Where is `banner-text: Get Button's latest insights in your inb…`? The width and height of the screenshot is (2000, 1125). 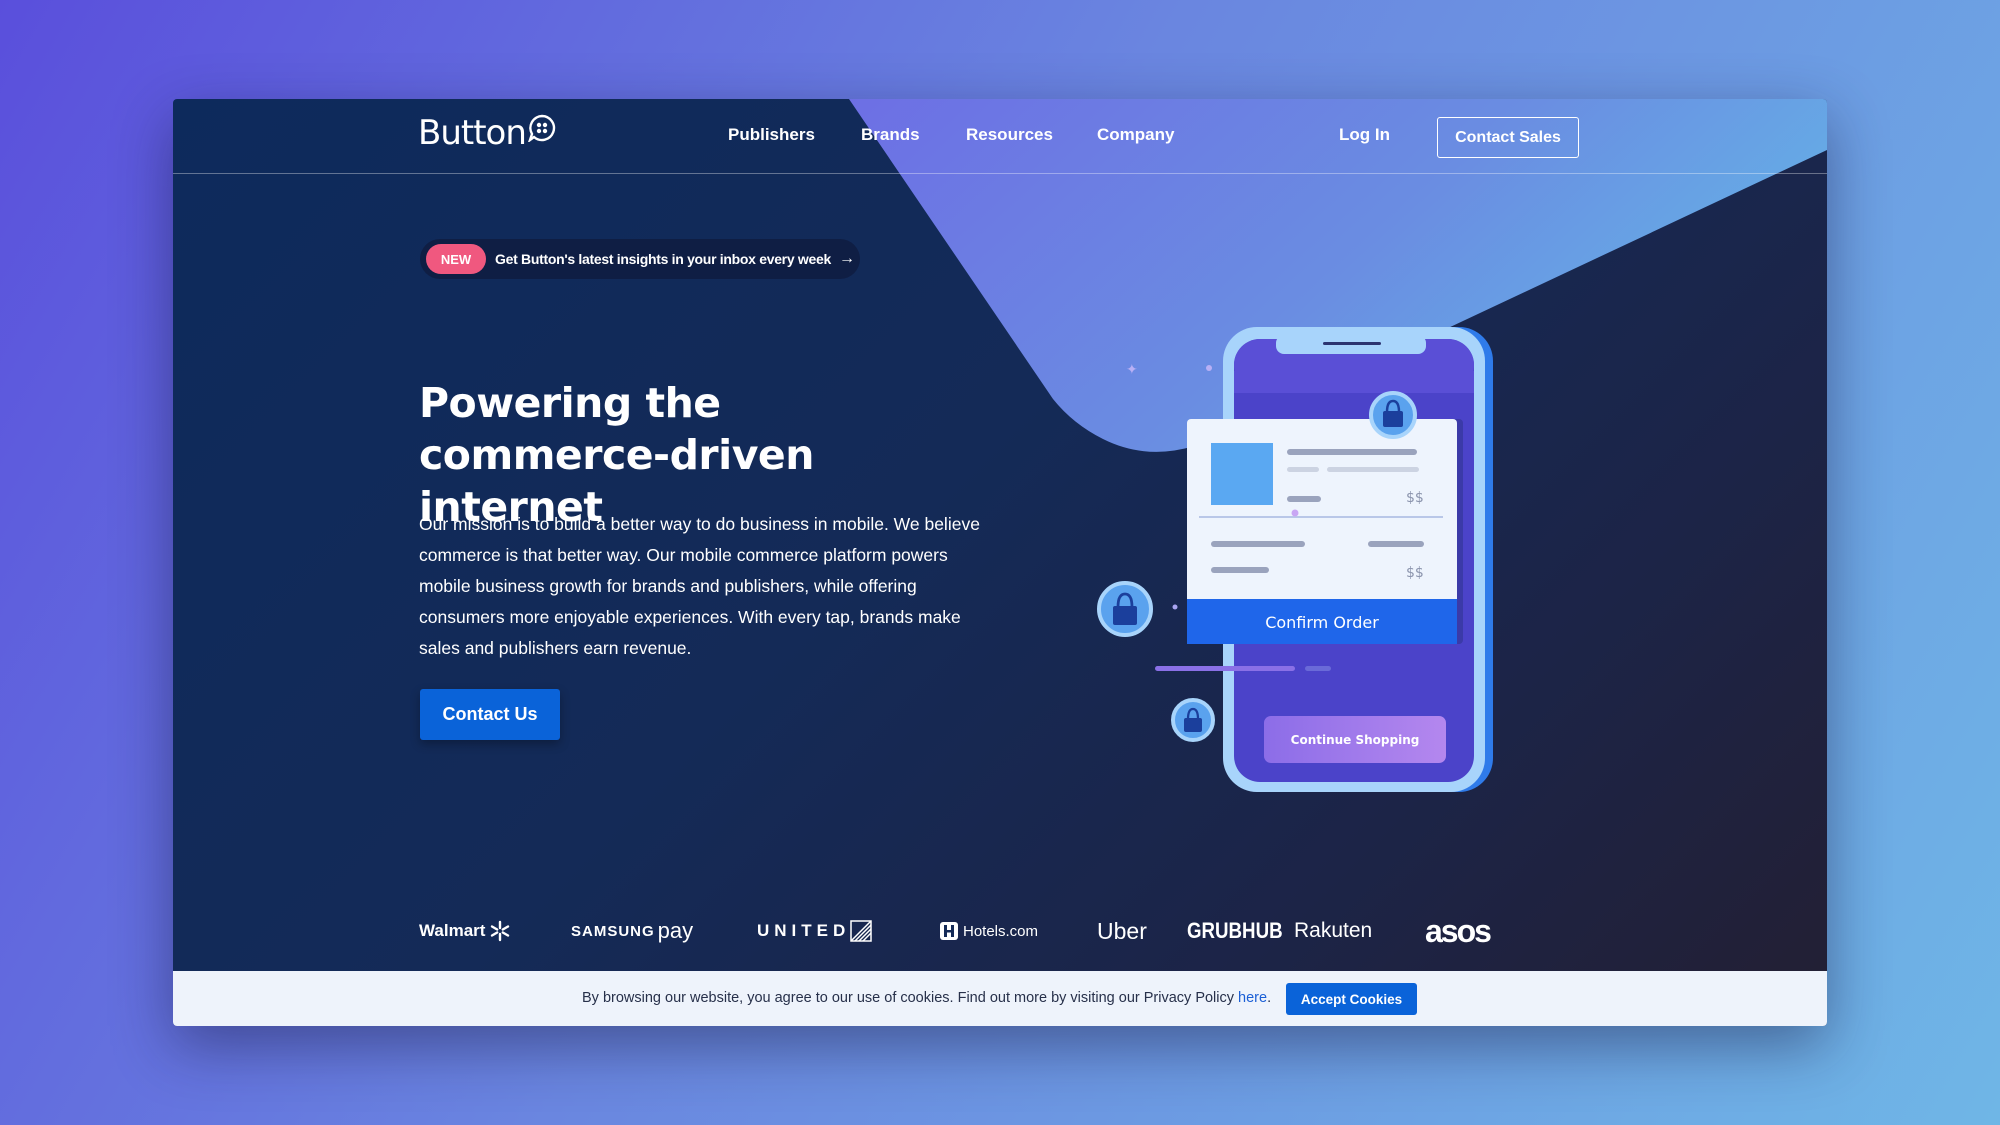 banner-text: Get Button's latest insights in your inb… is located at coordinates (663, 259).